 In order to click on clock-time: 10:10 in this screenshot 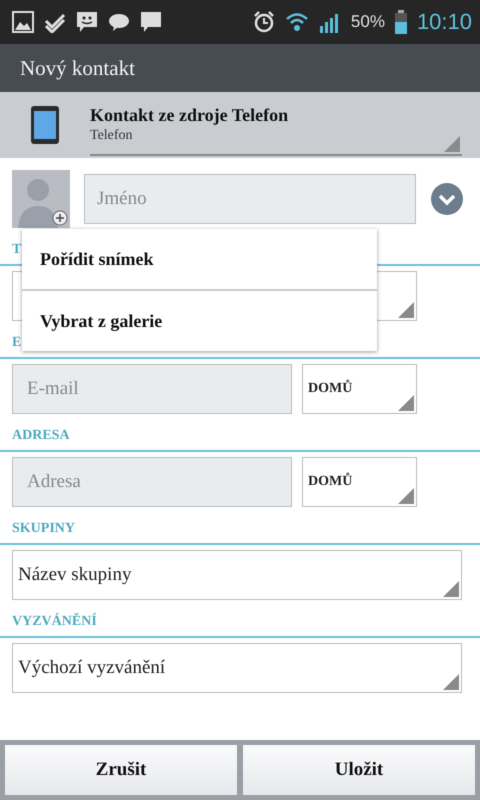, I will do `click(444, 22)`.